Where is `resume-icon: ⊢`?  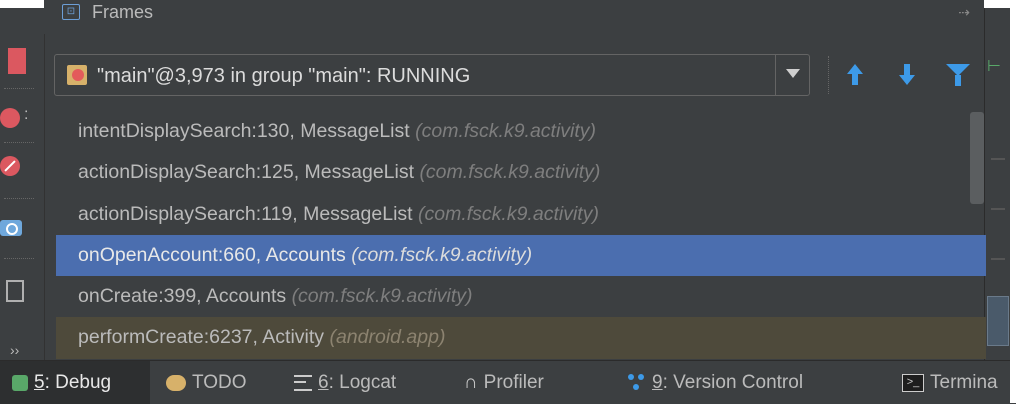 resume-icon: ⊢ is located at coordinates (994, 66).